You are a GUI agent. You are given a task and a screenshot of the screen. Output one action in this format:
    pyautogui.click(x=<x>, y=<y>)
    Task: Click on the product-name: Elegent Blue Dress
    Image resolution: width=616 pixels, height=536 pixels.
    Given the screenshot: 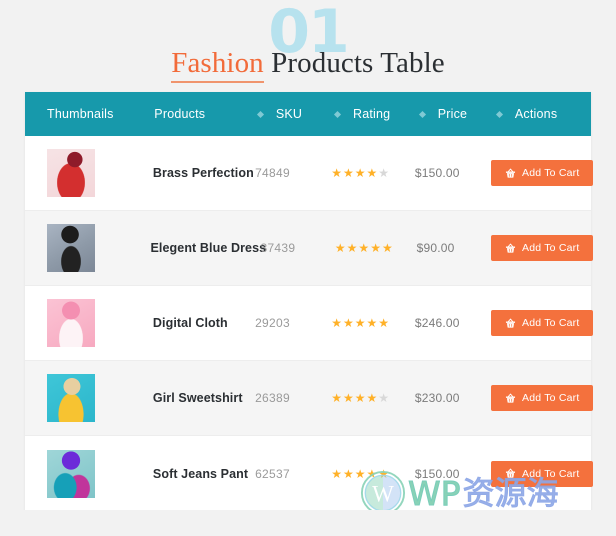 What is the action you would take?
    pyautogui.click(x=208, y=248)
    